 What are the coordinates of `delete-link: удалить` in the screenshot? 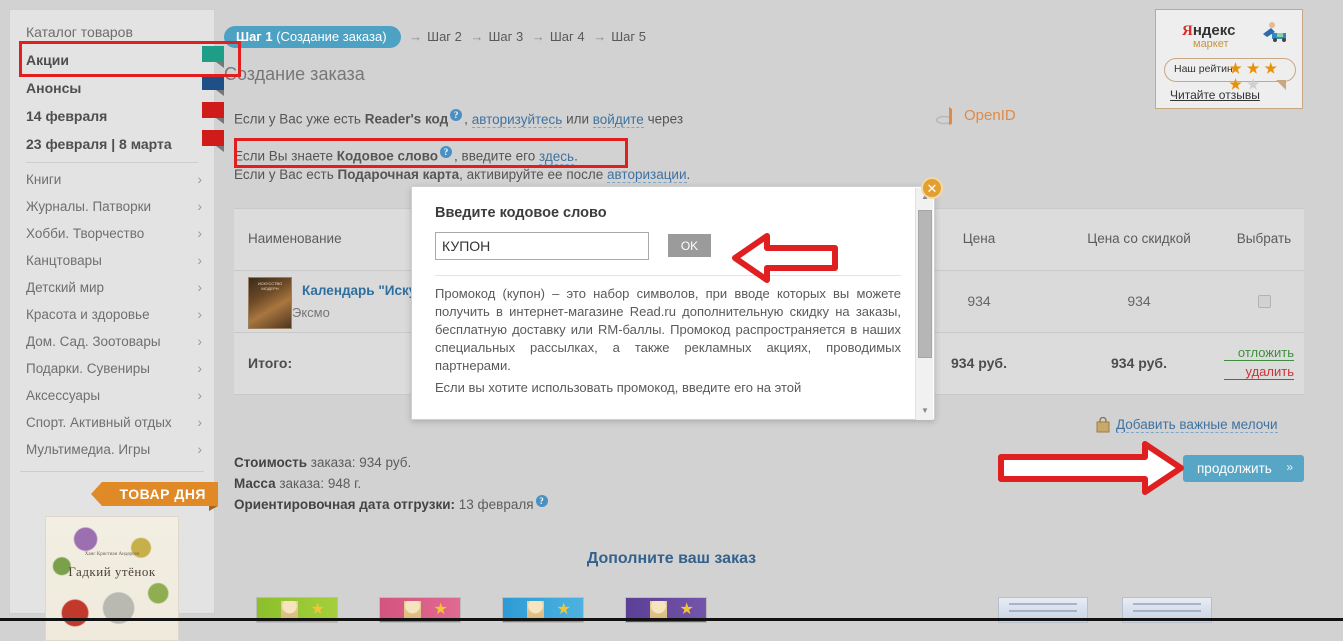 It's located at (1259, 372).